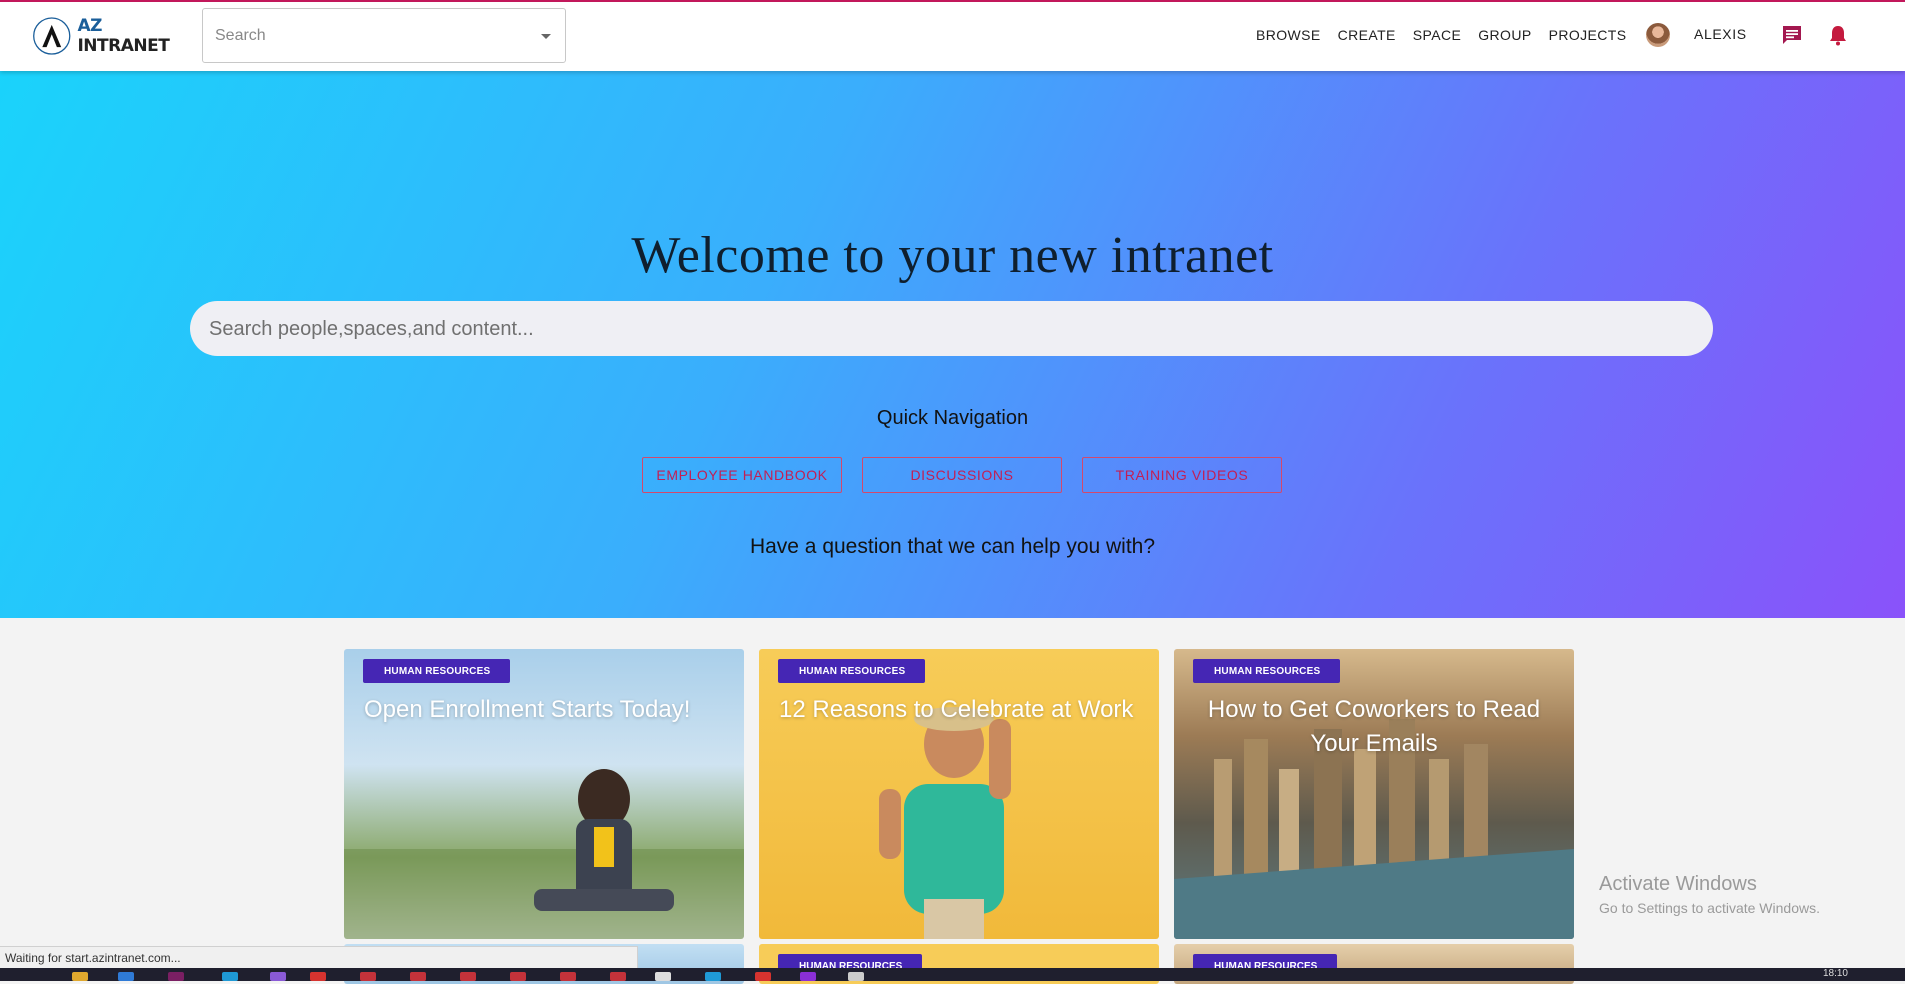 This screenshot has width=1905, height=984. I want to click on main-nav: BROWSE CREATE SPACE GROUP PROJECTS, so click(1449, 35).